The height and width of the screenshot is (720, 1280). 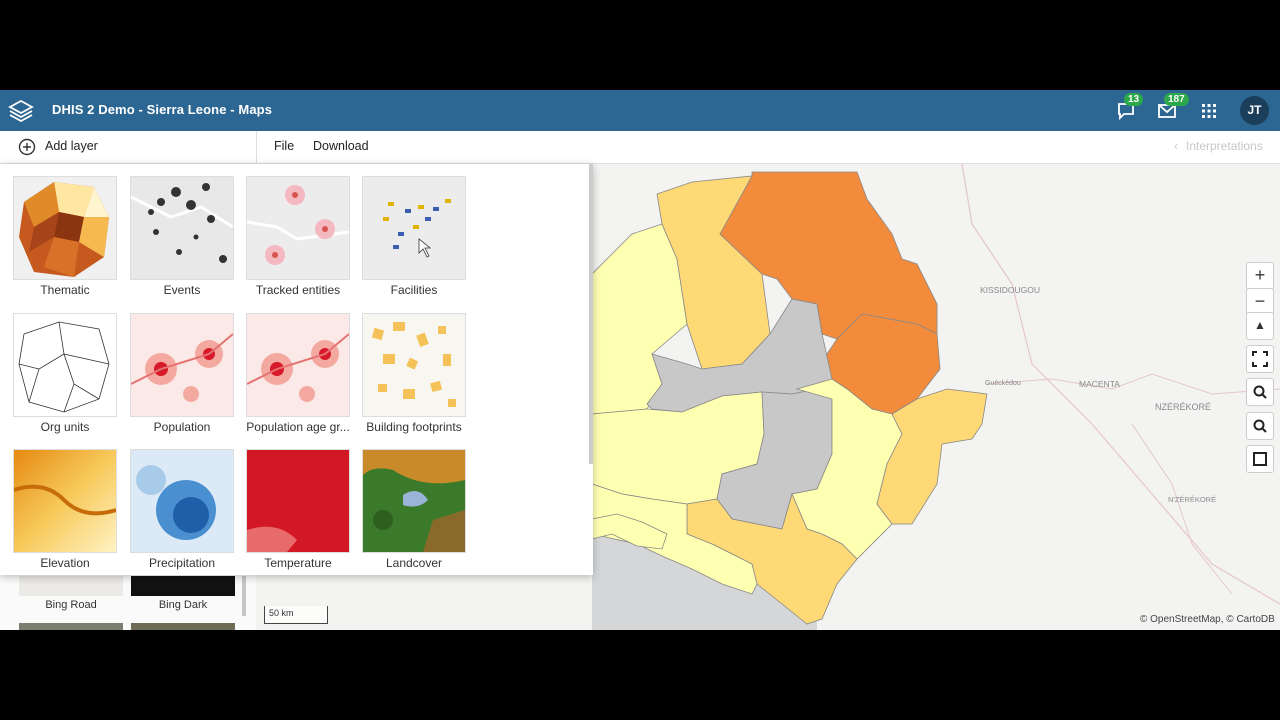 What do you see at coordinates (1192, 499) in the screenshot?
I see `place-label: N'ZÉRÉKORÉ` at bounding box center [1192, 499].